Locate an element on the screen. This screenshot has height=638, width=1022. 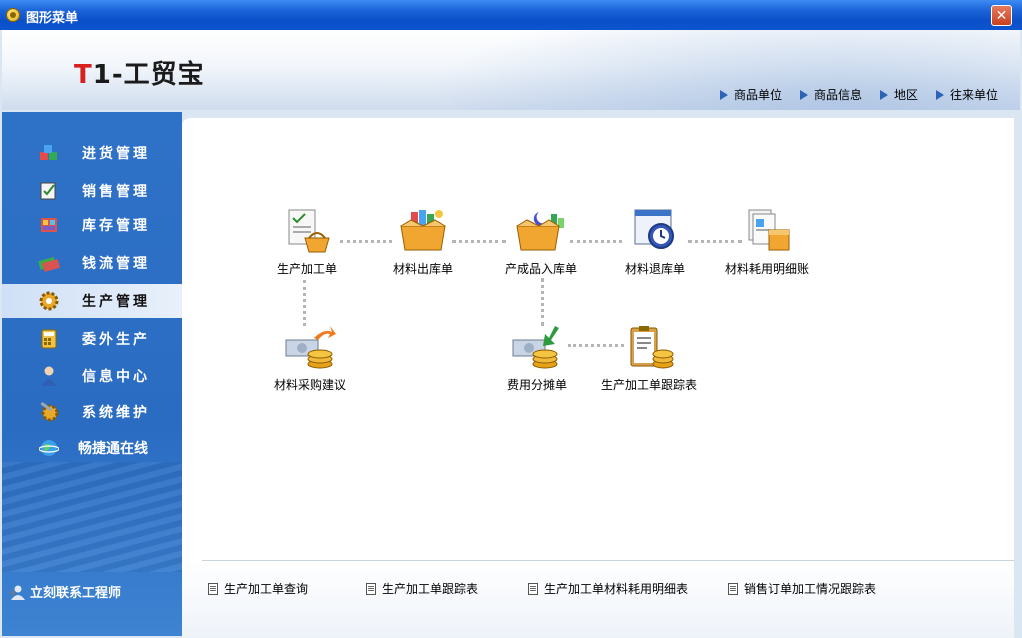
flow-node-label: 生产加工单 is located at coordinates (306, 269).